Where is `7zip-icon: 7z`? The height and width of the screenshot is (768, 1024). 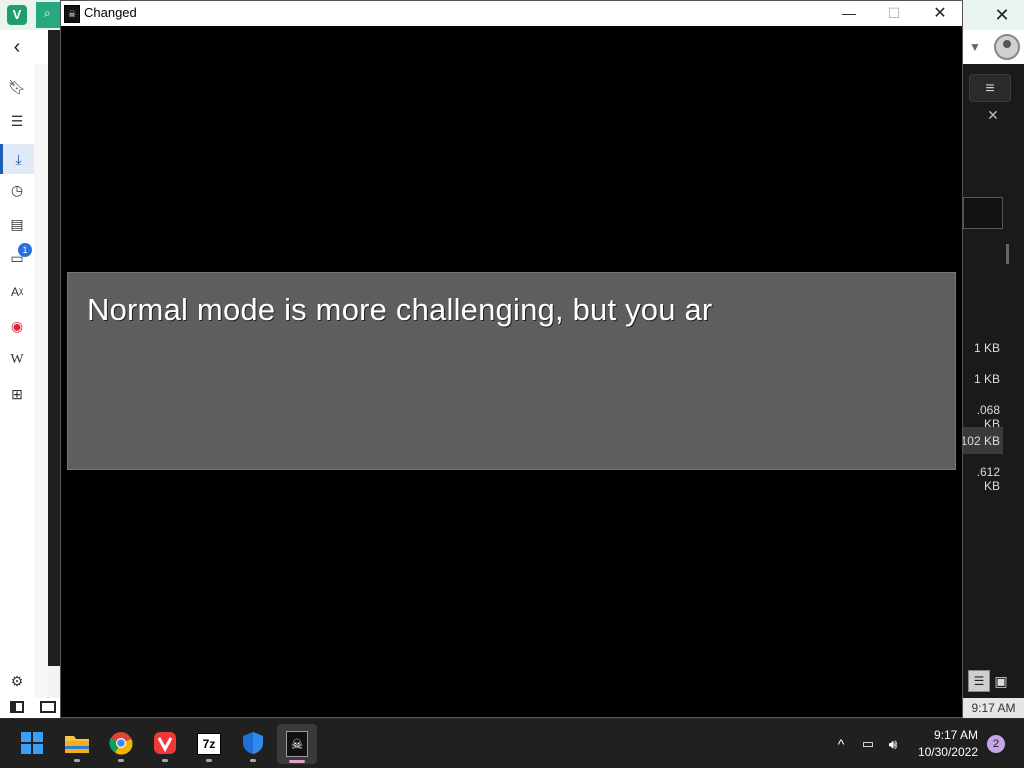 7zip-icon: 7z is located at coordinates (209, 744).